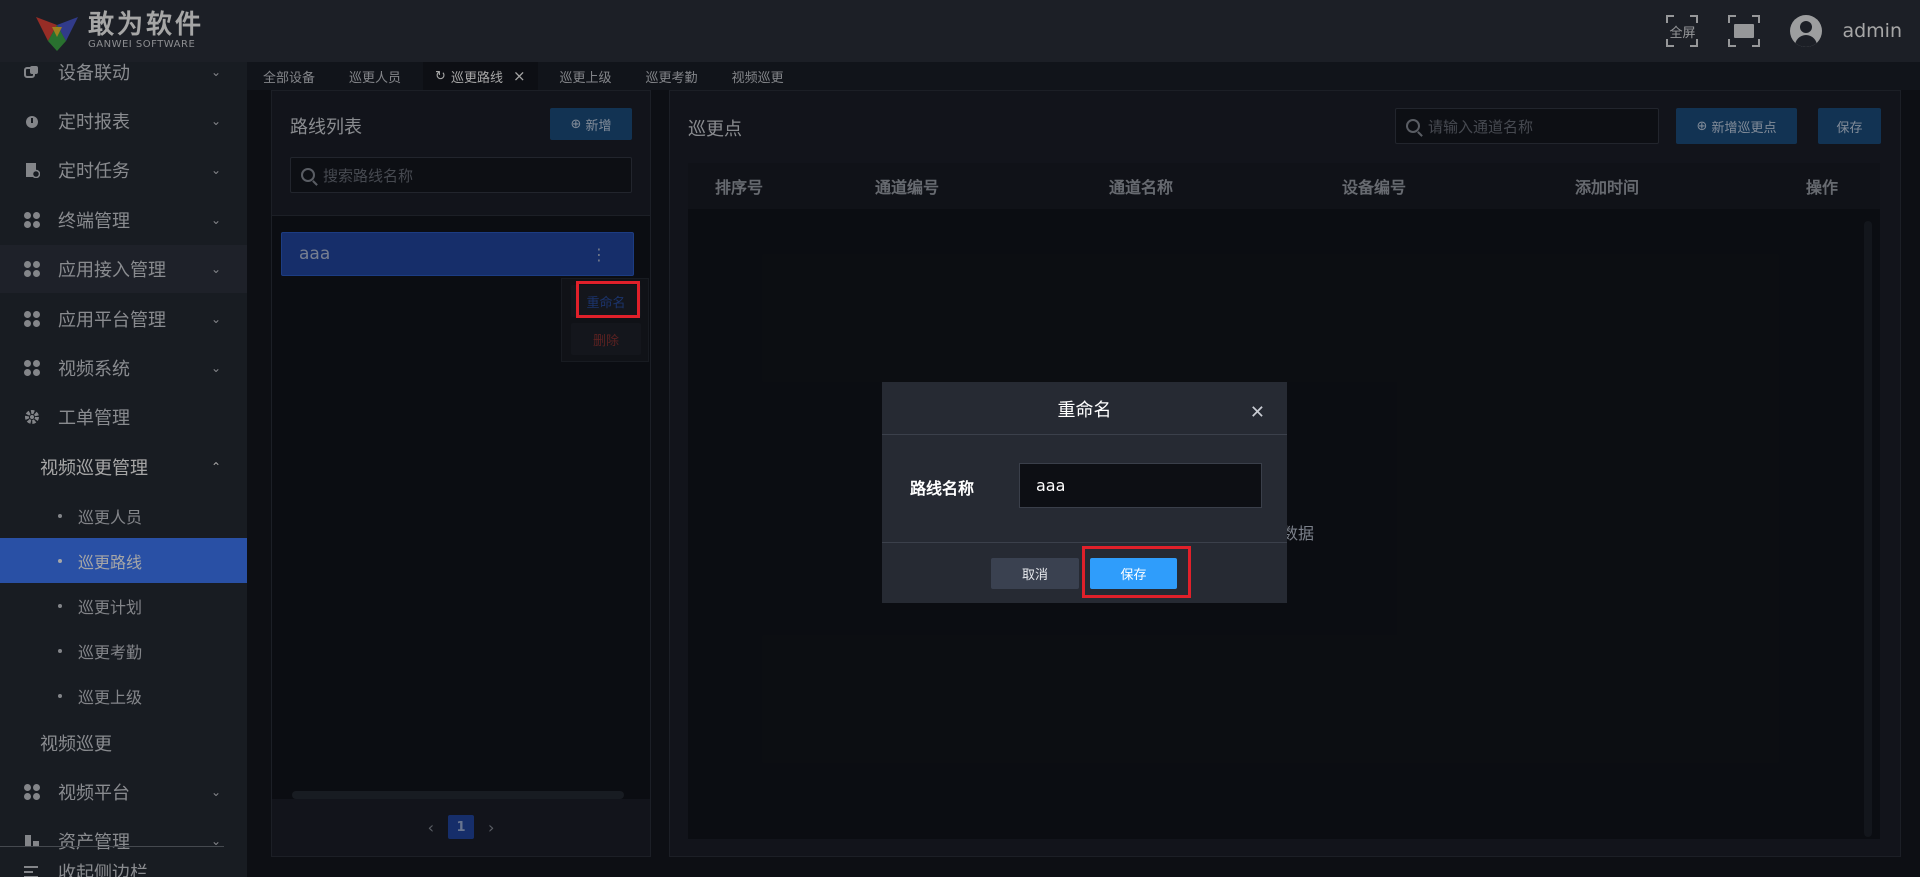 This screenshot has height=877, width=1920. What do you see at coordinates (1257, 412) in the screenshot?
I see `close-icon: ✕` at bounding box center [1257, 412].